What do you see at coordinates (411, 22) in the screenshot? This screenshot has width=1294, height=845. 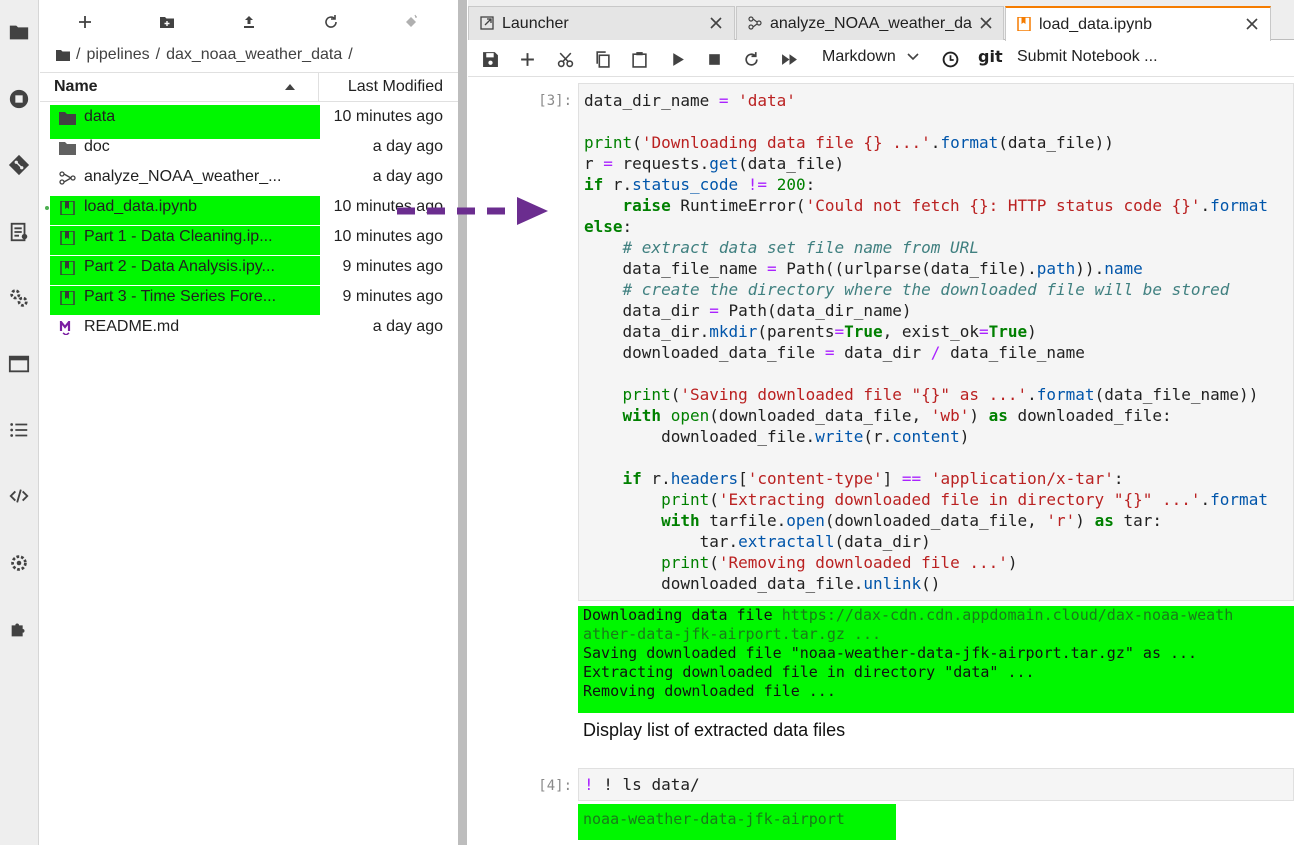 I see `git-clone-icon` at bounding box center [411, 22].